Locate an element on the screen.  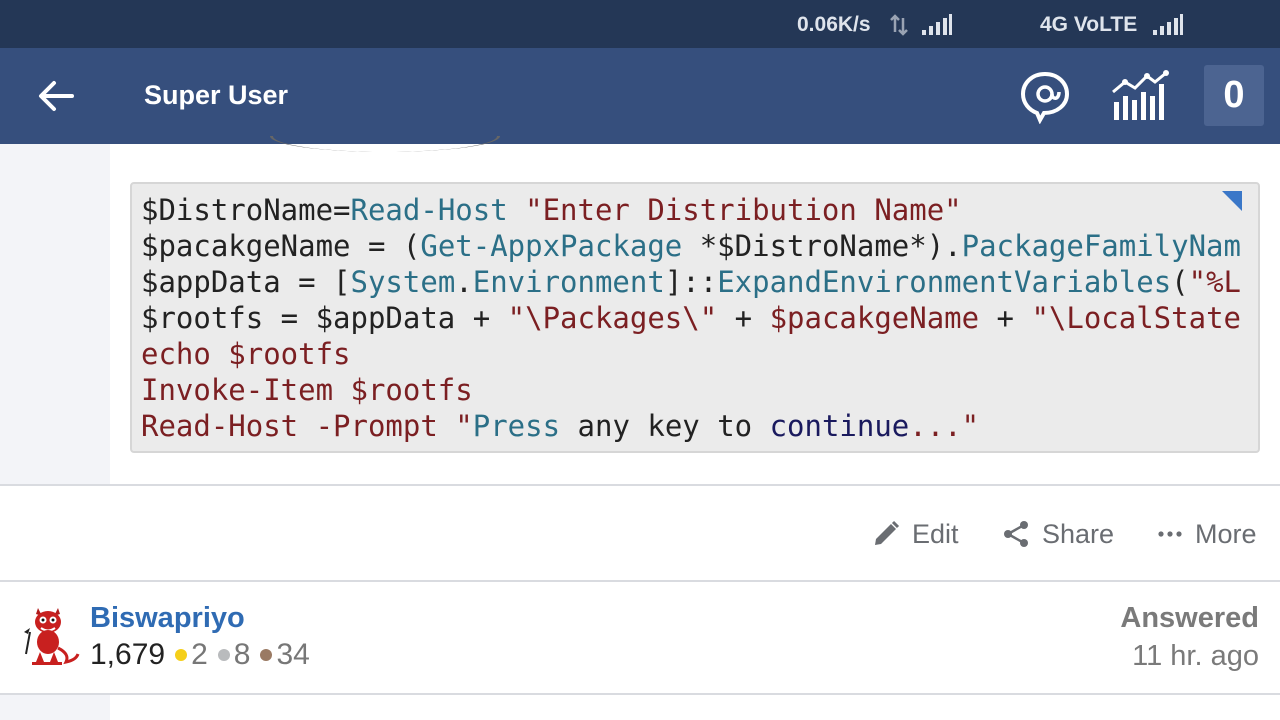
code-token: Environment is located at coordinates (568, 282).